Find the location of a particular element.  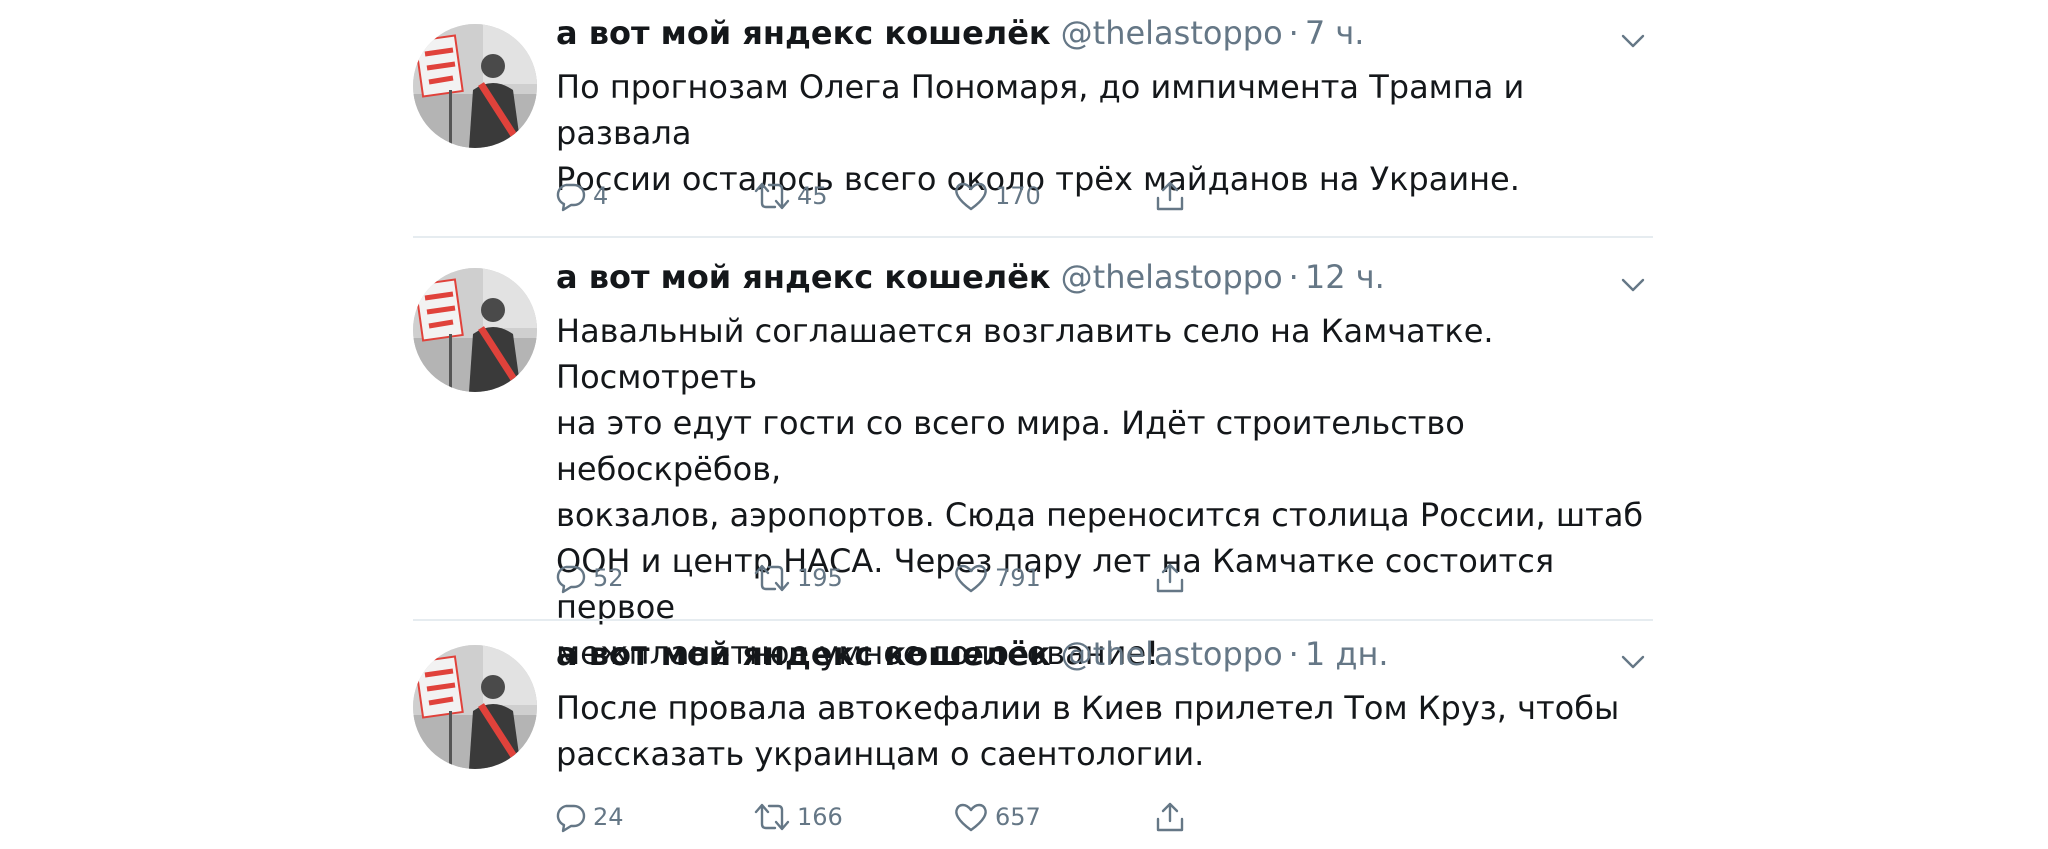

retweet-count: 166 is located at coordinates (820, 817).